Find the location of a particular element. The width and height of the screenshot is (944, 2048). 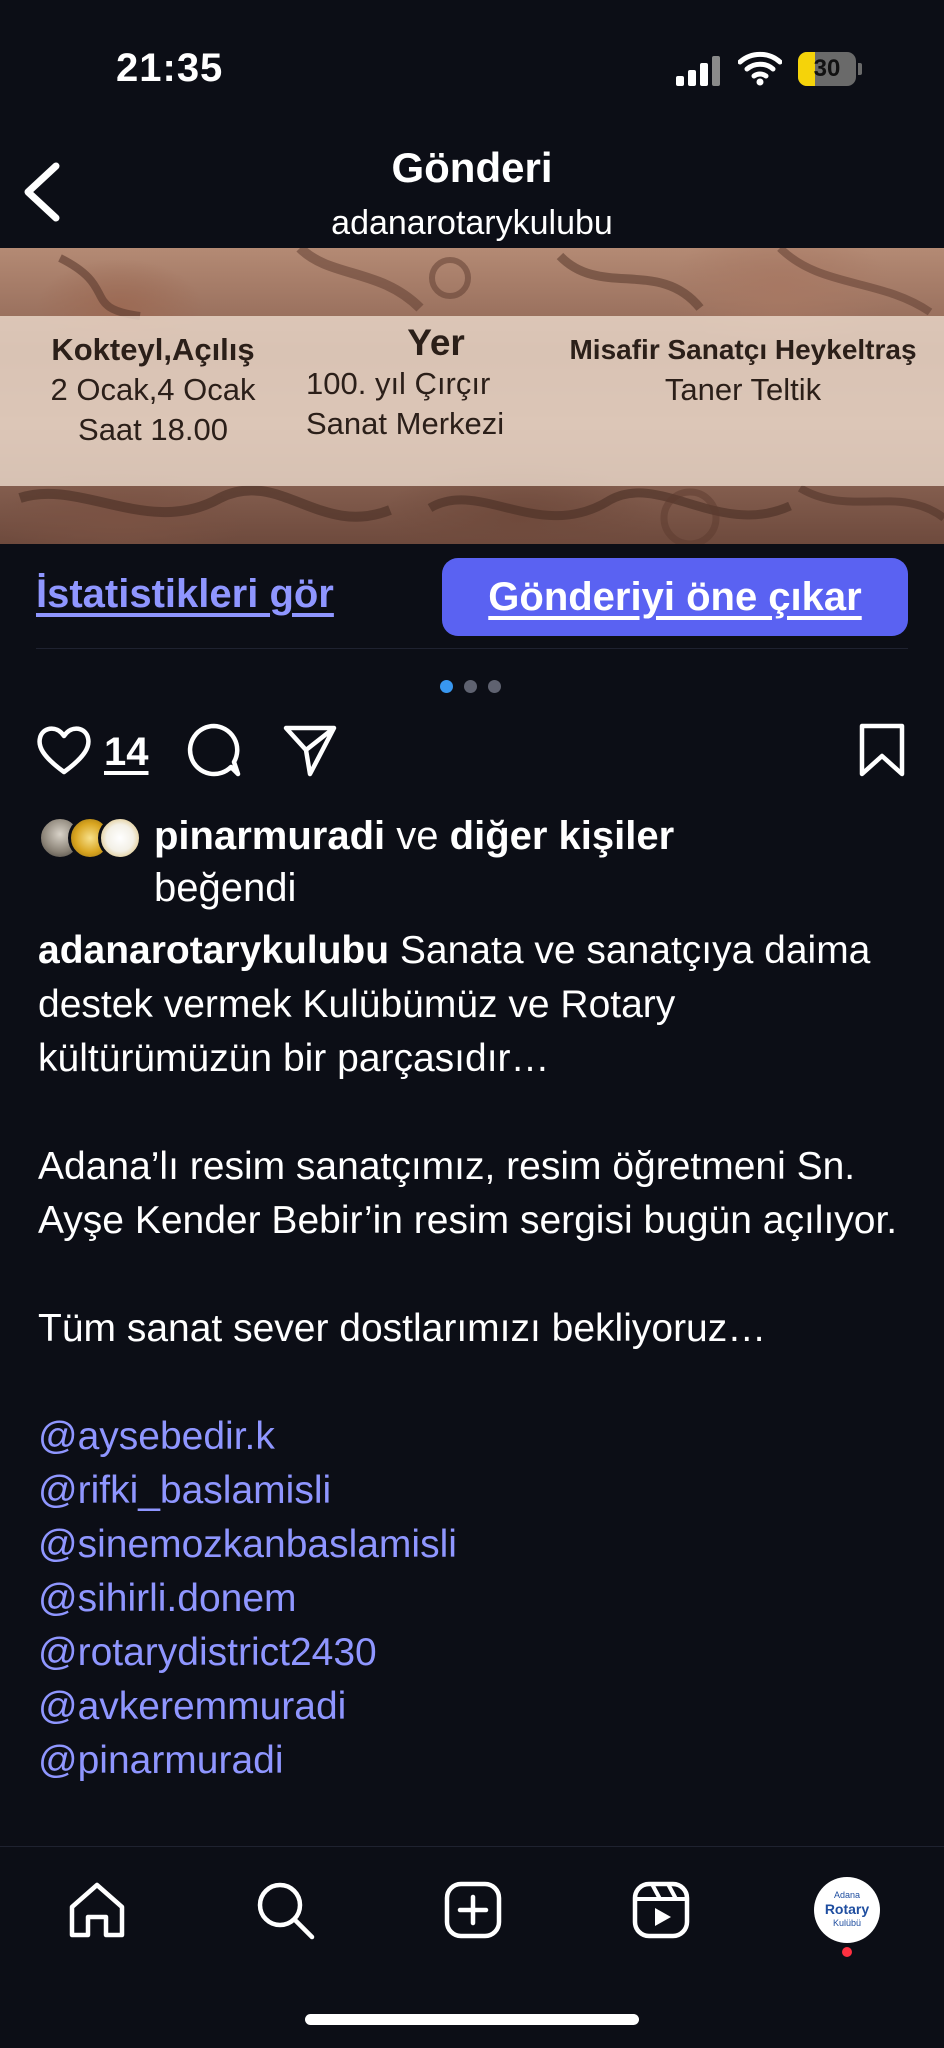

mention-link: @aysebedir.k is located at coordinates (478, 1437).